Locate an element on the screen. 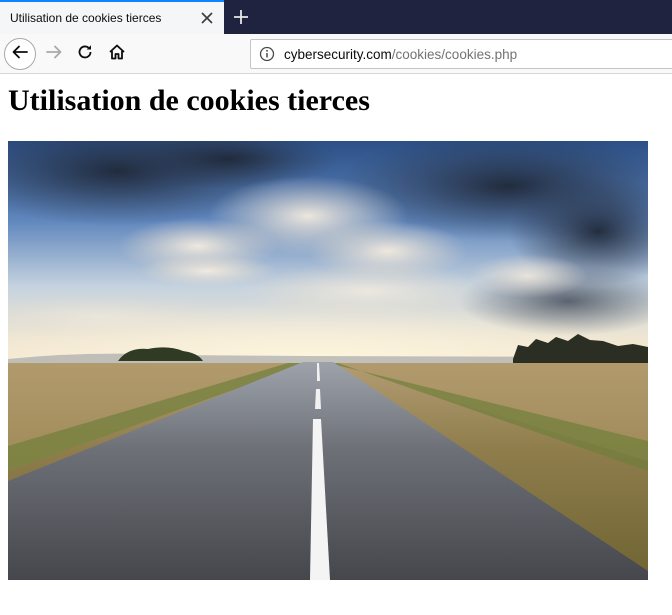  tab-strip: Utilisation de cookies tierces is located at coordinates (336, 17).